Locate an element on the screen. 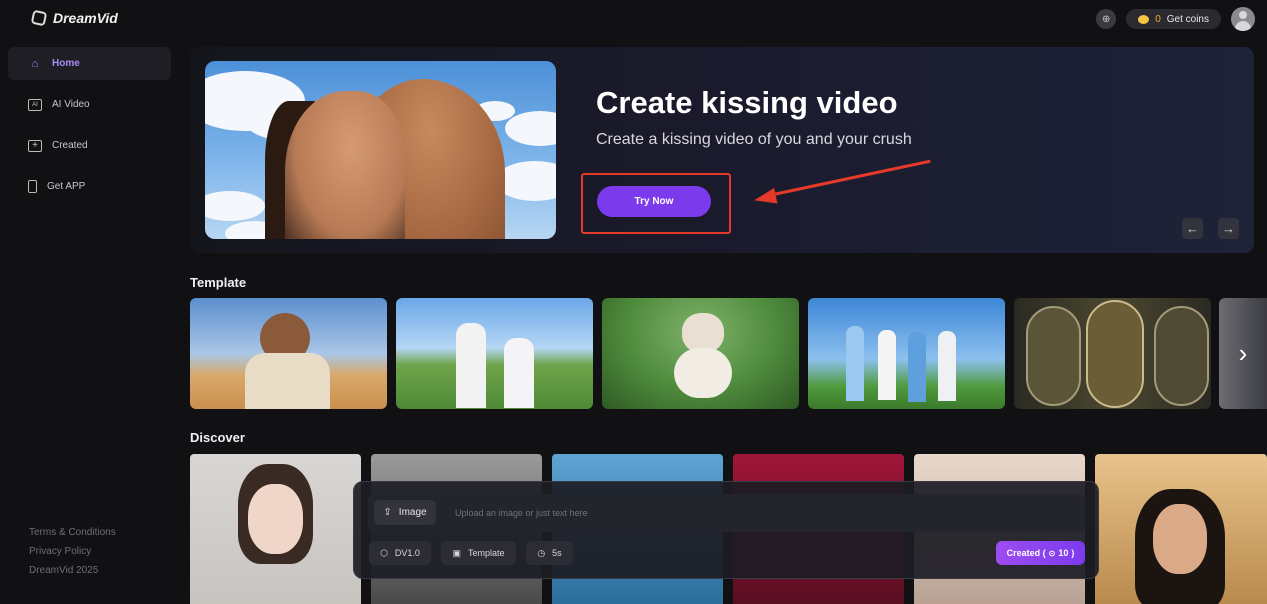 The image size is (1267, 604). banner-title: Create kissing video is located at coordinates (747, 102).